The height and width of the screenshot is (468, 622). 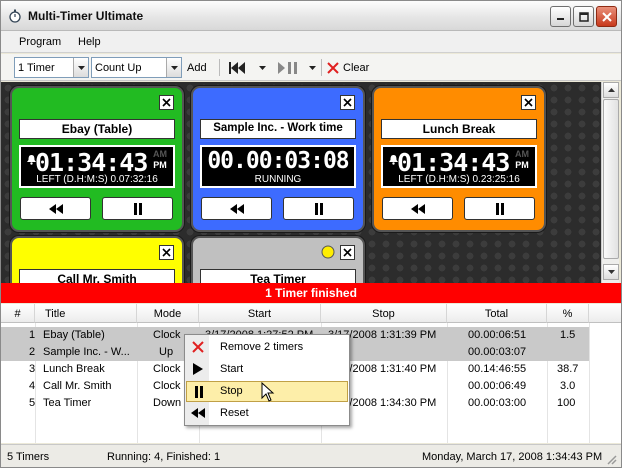 What do you see at coordinates (32, 369) in the screenshot?
I see `cell-num: 3` at bounding box center [32, 369].